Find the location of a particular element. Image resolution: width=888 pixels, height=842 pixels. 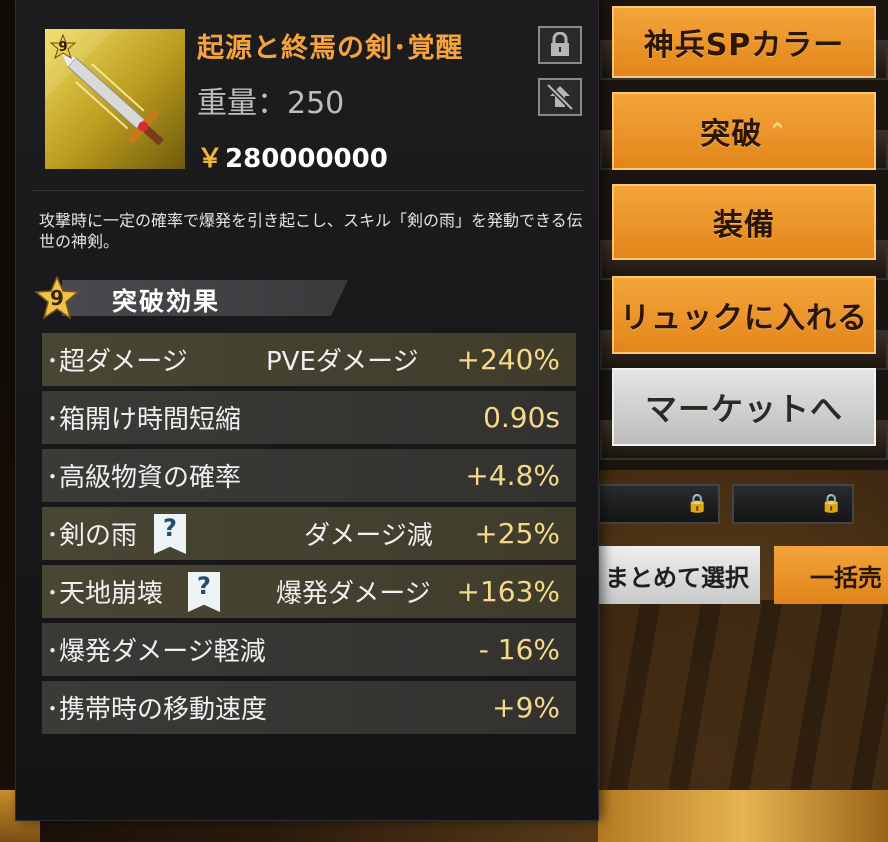

to-backpack-label: リュックに入れる is located at coordinates (744, 318).